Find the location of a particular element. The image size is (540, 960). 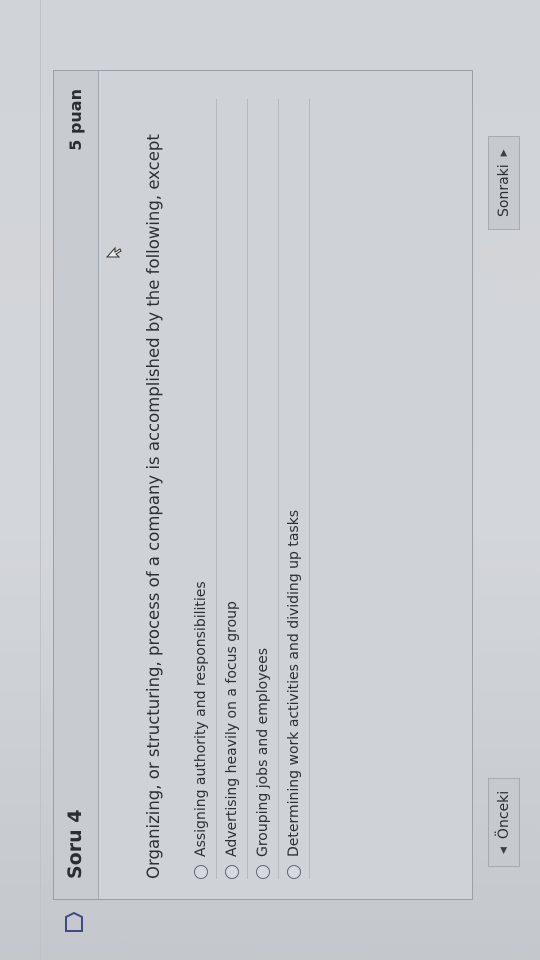

question-title: Soru 4 is located at coordinates (75, 844).